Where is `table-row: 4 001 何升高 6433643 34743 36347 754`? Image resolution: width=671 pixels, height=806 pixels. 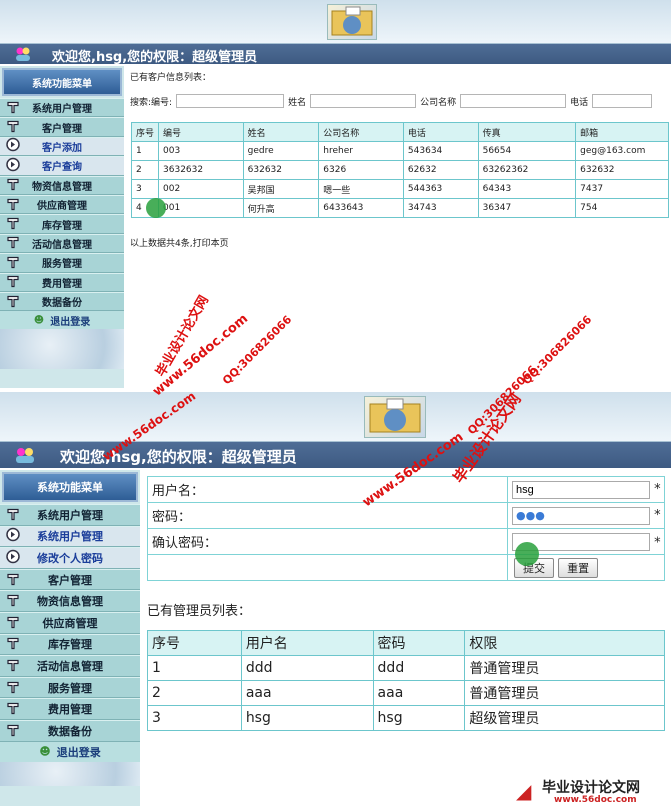 table-row: 4 001 何升高 6433643 34743 36347 754 is located at coordinates (399, 208).